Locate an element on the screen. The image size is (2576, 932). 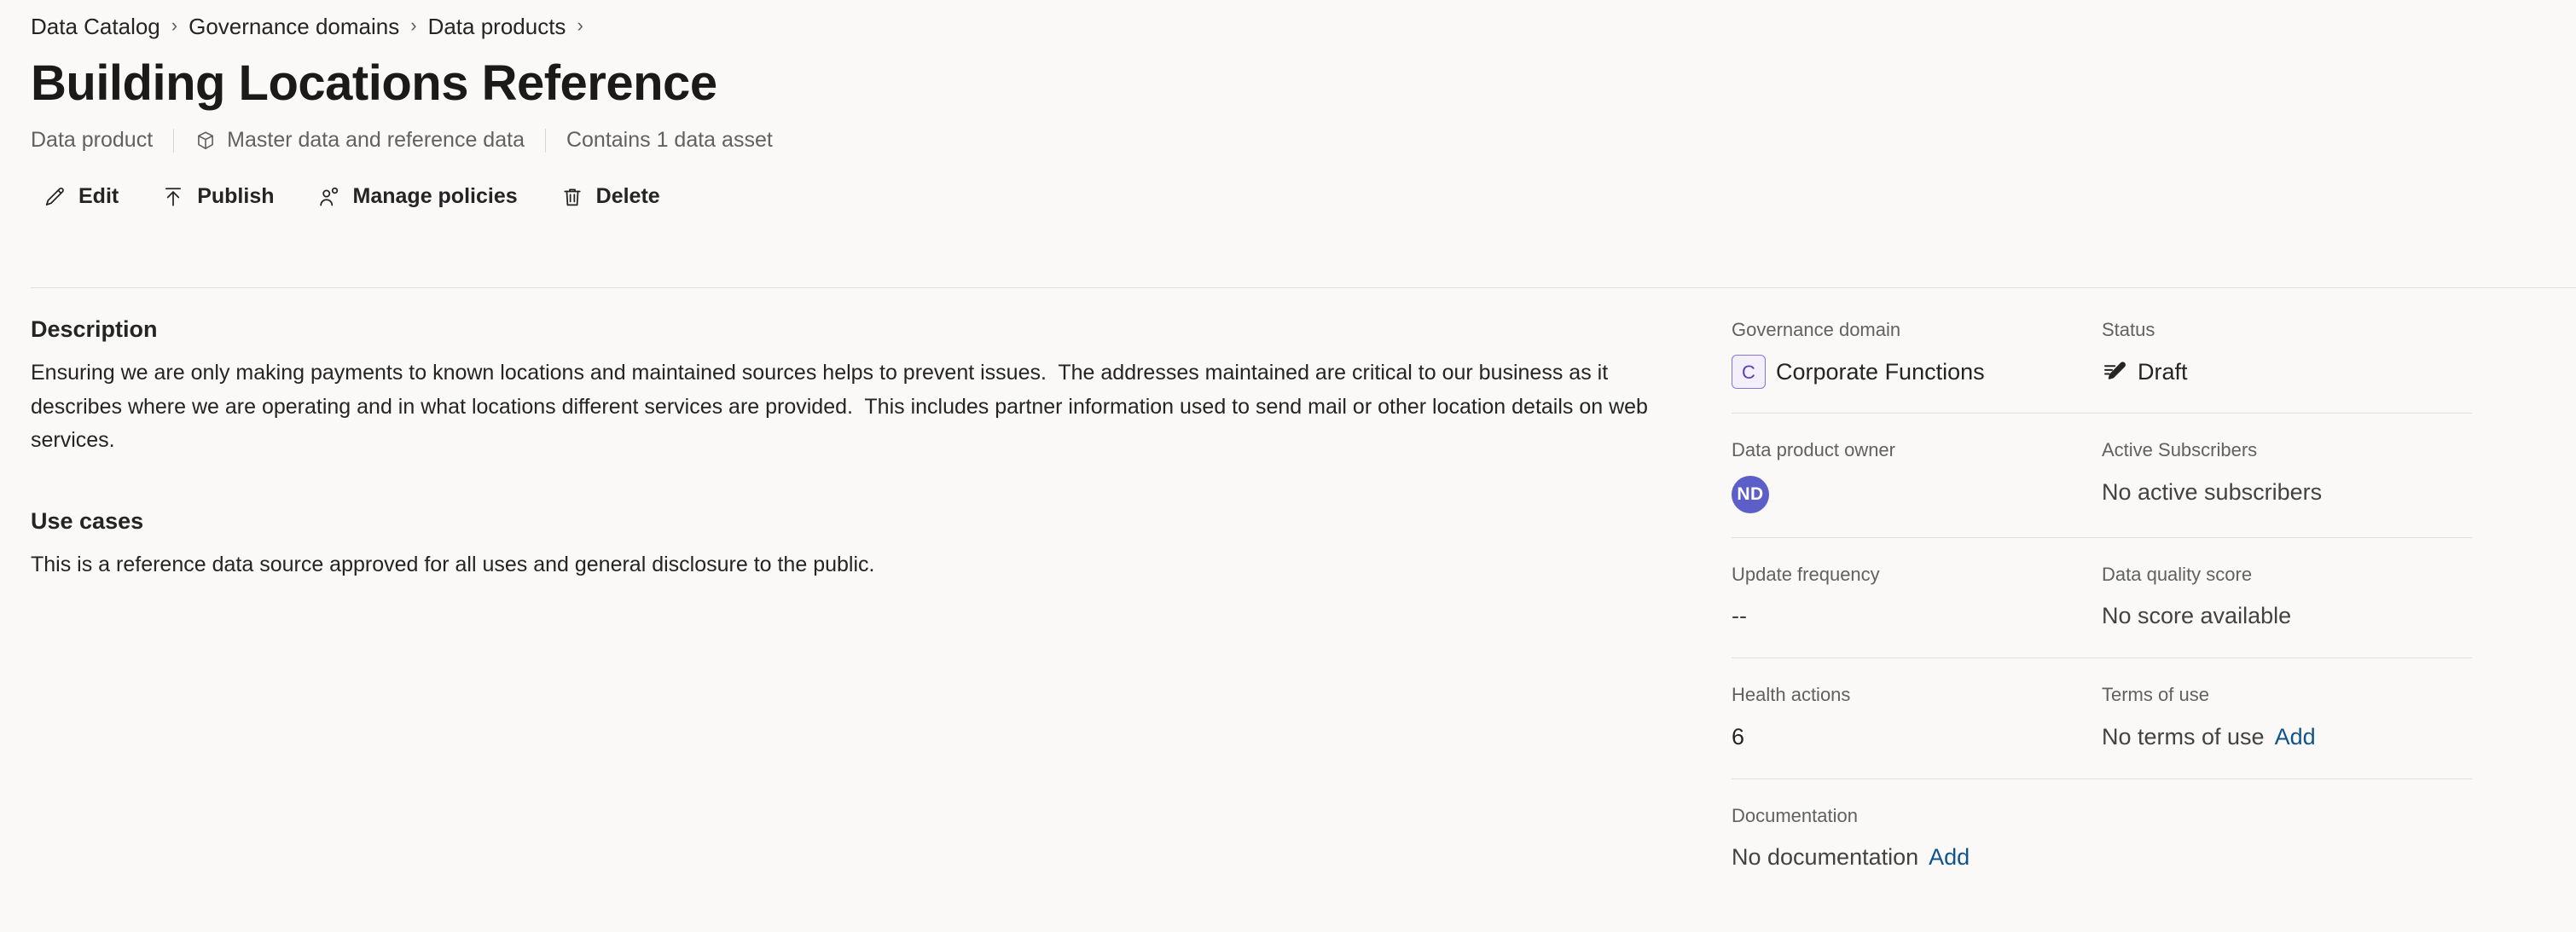
property-terms-of-use: Terms of use No terms of use Add is located at coordinates (2287, 719).